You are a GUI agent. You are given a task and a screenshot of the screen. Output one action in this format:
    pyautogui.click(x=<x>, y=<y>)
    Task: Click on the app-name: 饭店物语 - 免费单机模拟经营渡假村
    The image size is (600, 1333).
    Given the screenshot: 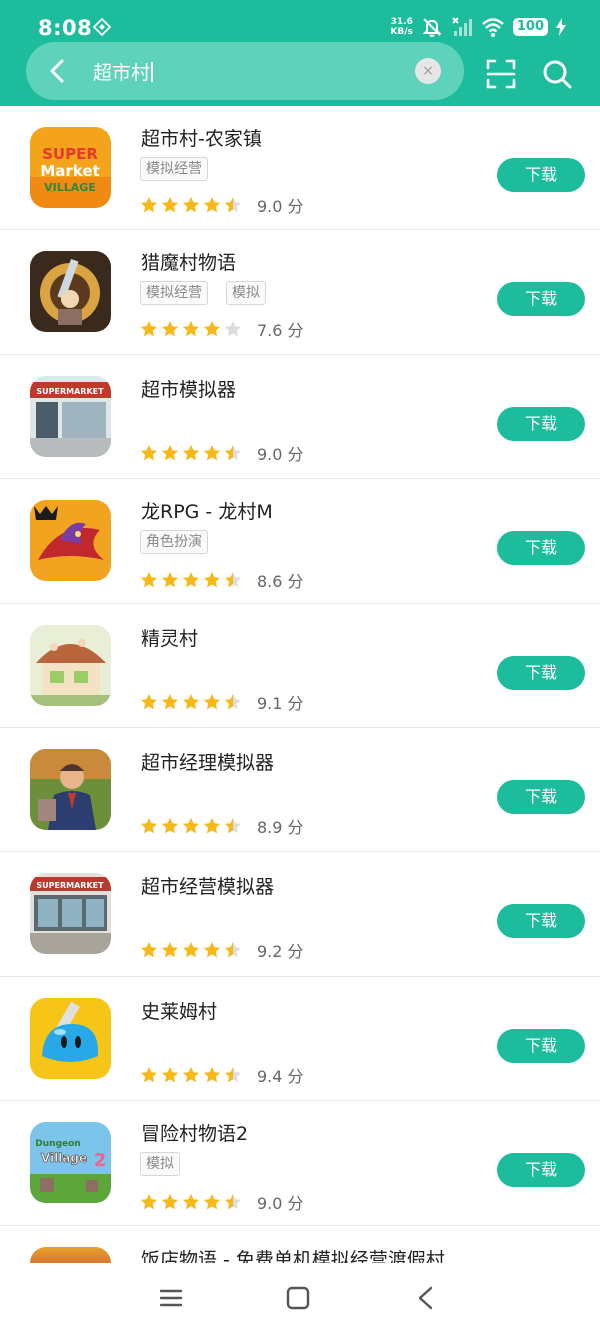 What is the action you would take?
    pyautogui.click(x=293, y=1254)
    